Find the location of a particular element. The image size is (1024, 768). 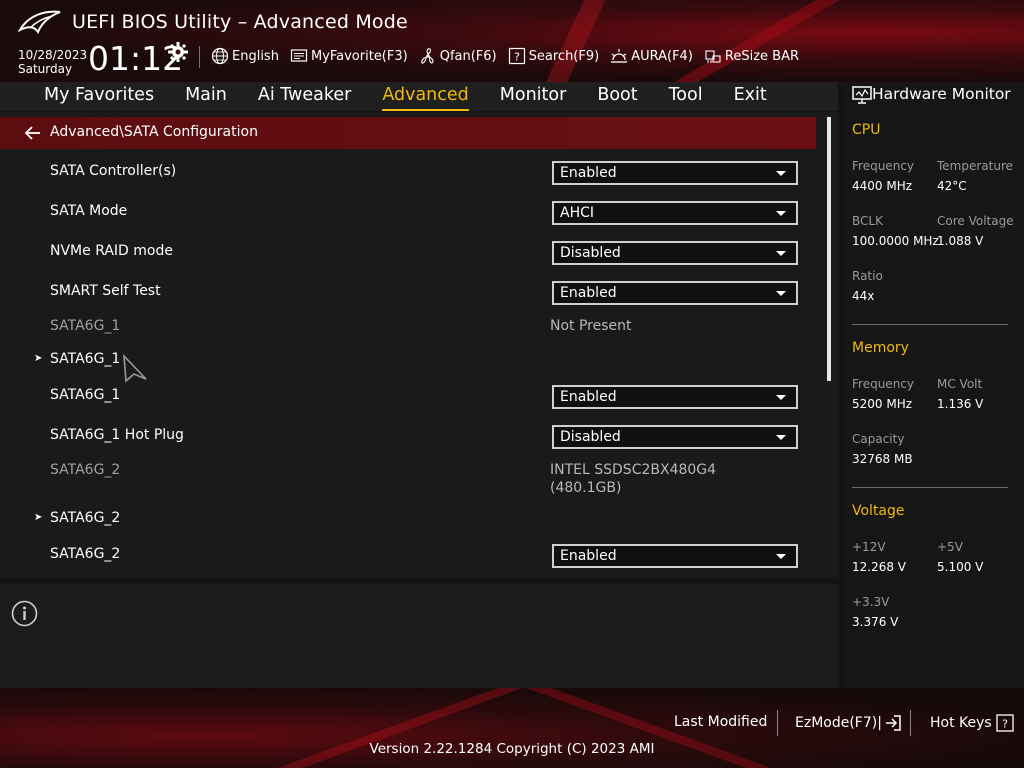

setting-label: NVMe RAID mode is located at coordinates (111, 251).